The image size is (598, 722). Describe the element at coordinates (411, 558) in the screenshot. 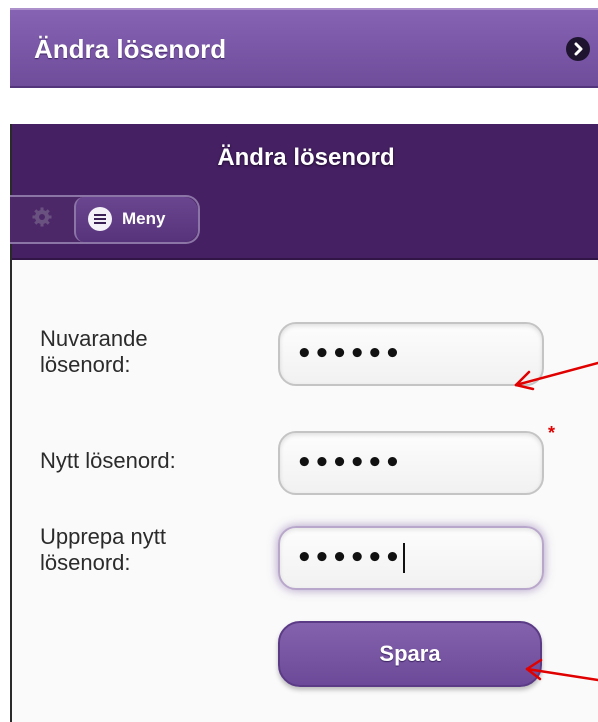

I see `repeat-password-field: ••••••` at that location.